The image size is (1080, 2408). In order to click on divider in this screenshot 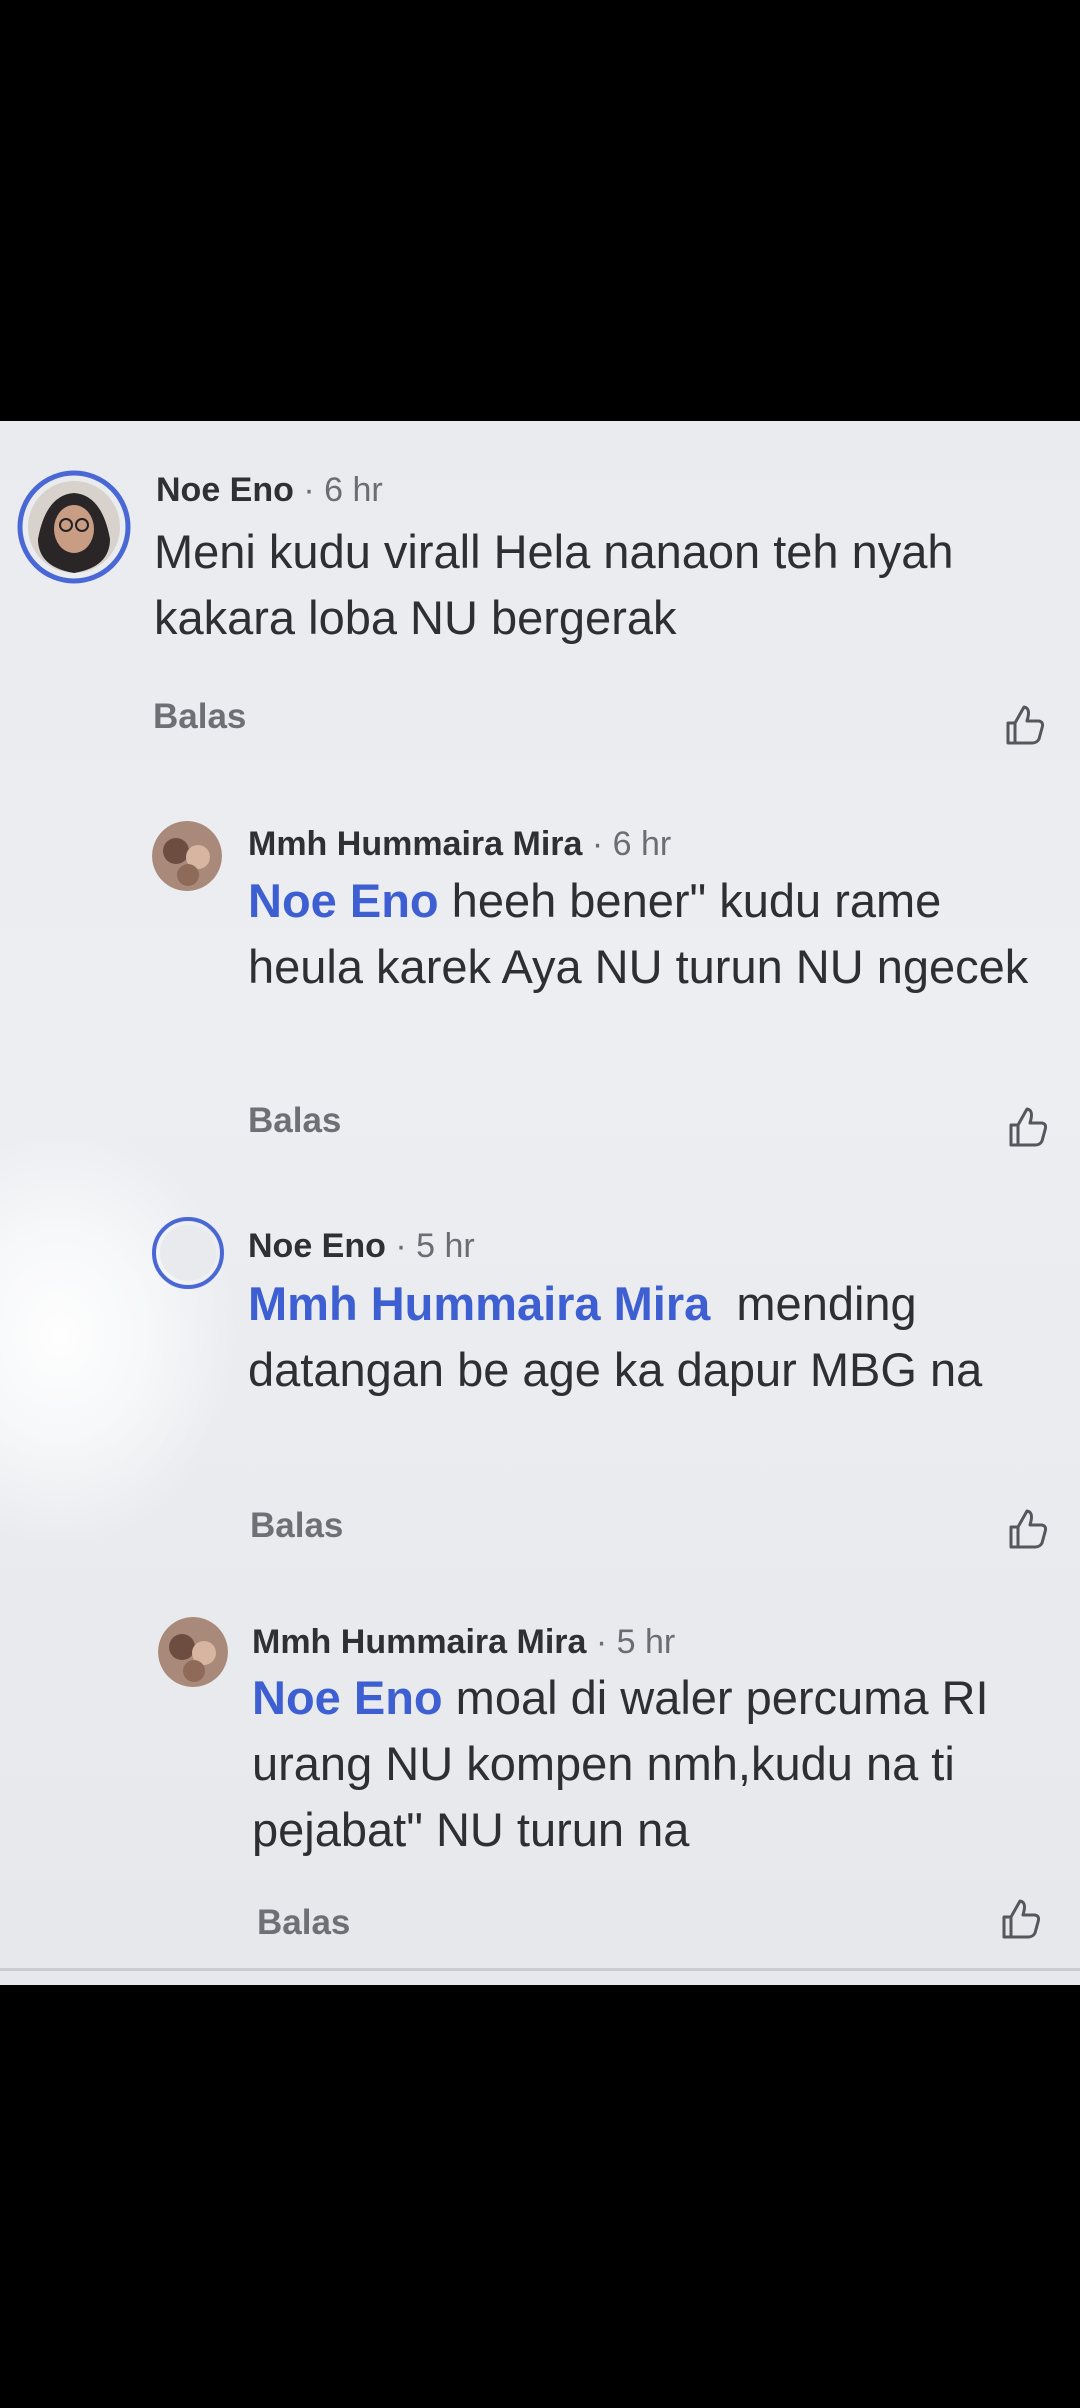, I will do `click(540, 1969)`.